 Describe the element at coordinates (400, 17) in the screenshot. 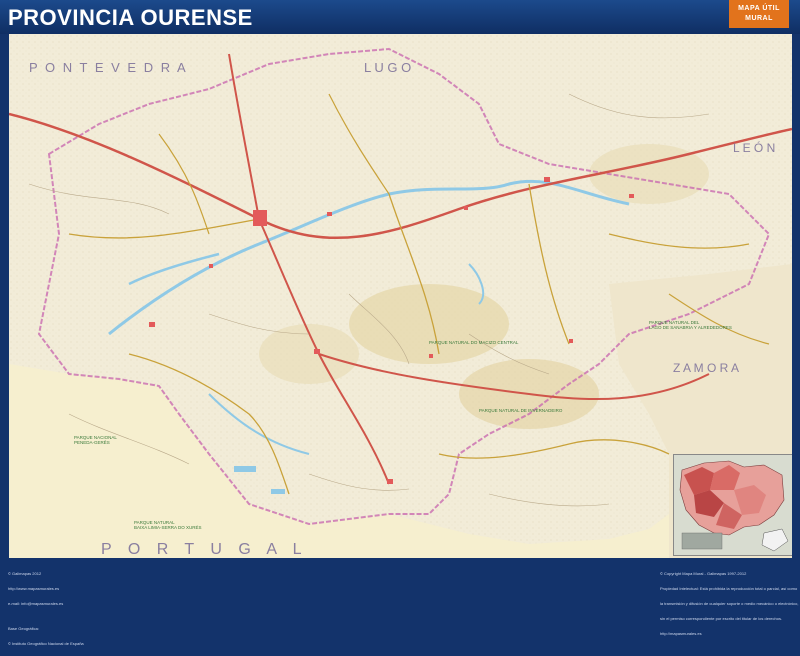

I see `header-bar: PROVINCIA OURENSE MAPA ÚTIL MURAL` at that location.